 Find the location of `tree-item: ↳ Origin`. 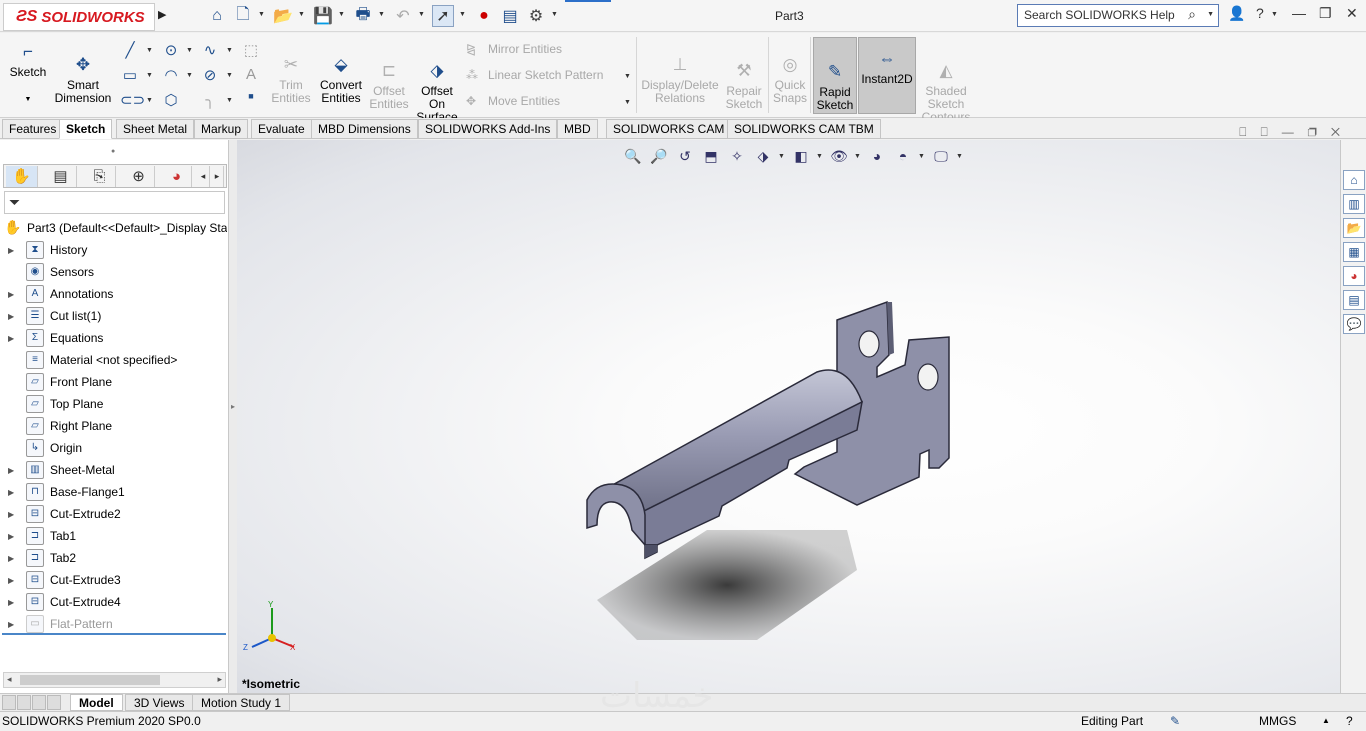

tree-item: ↳ Origin is located at coordinates (114, 449).